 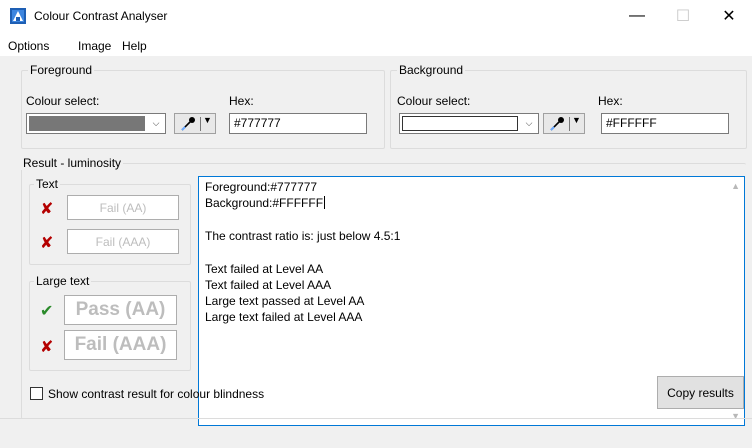 What do you see at coordinates (120, 345) in the screenshot?
I see `large-aaa-result: Fail (AAA)` at bounding box center [120, 345].